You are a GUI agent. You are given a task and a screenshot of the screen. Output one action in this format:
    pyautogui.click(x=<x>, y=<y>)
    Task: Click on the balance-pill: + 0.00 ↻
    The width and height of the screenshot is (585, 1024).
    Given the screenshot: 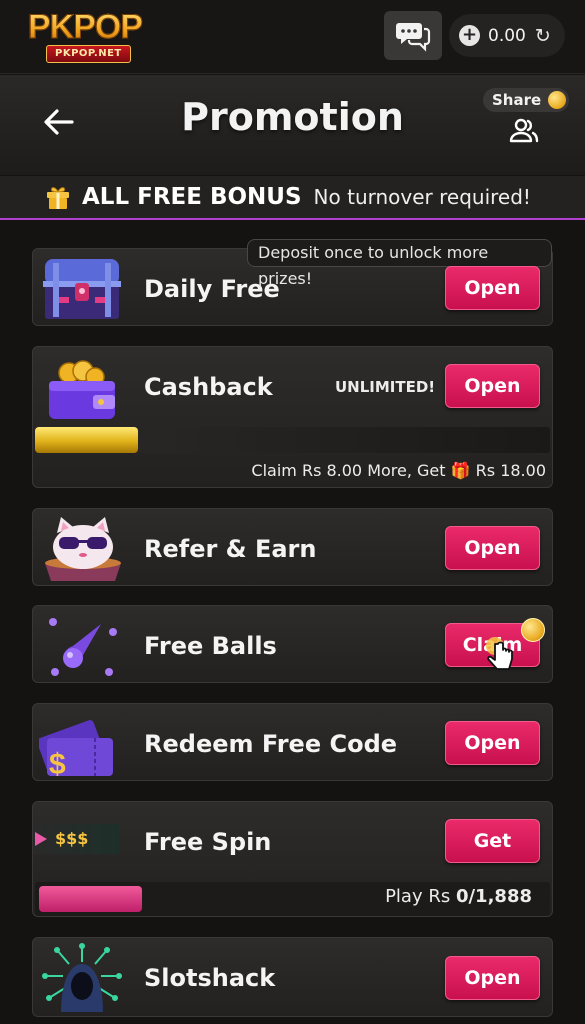 What is the action you would take?
    pyautogui.click(x=507, y=35)
    